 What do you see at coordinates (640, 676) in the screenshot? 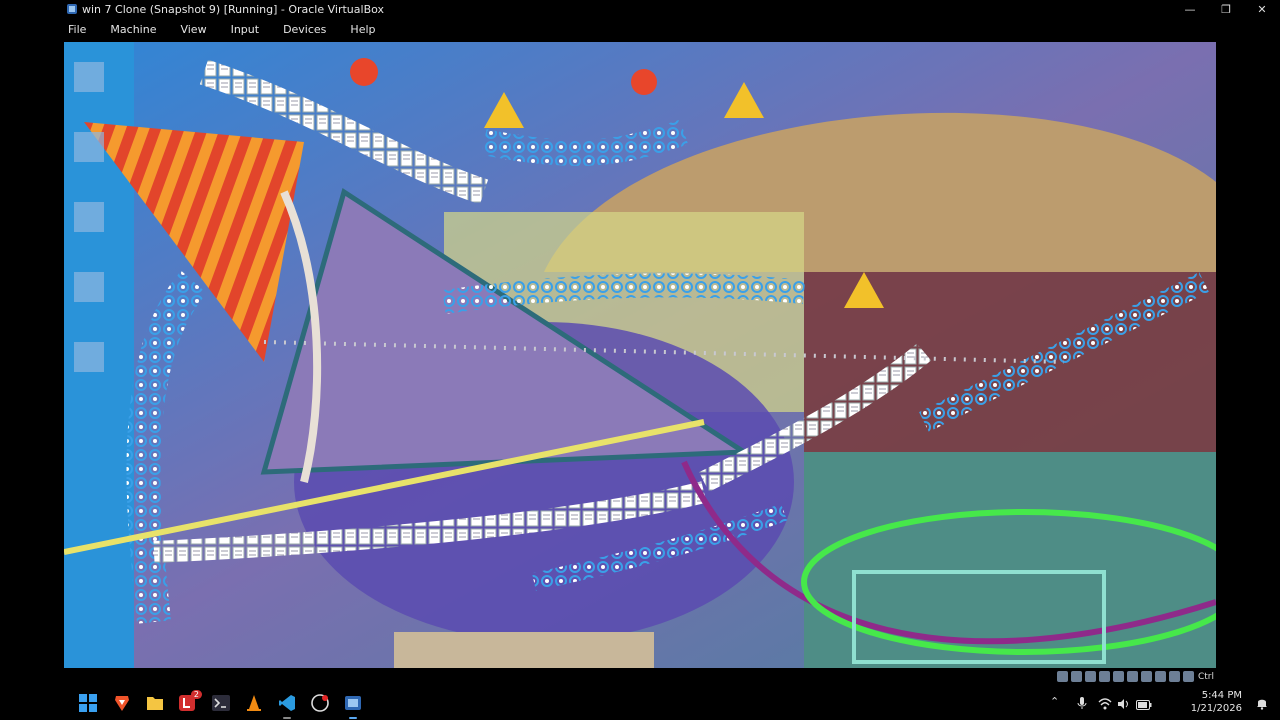
I see `vm-status-bar: Ctrl` at bounding box center [640, 676].